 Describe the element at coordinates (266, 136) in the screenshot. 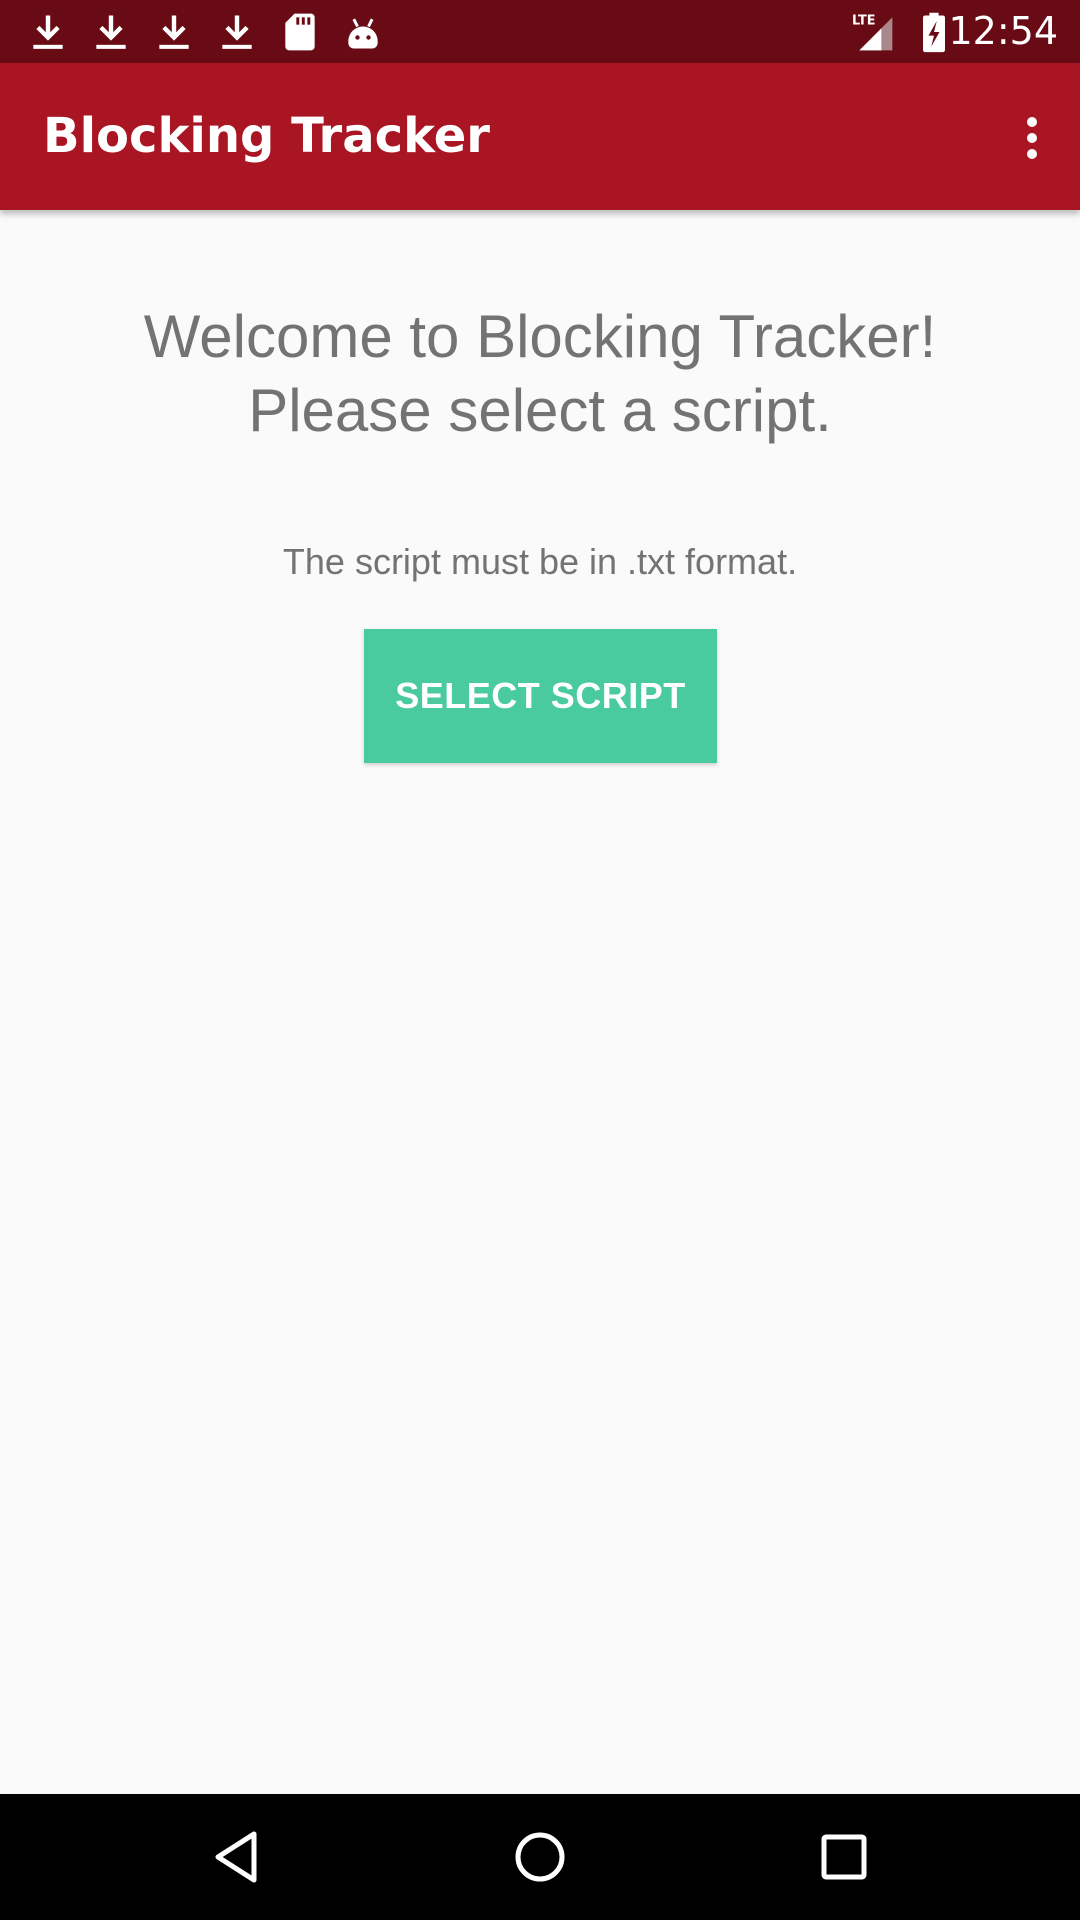

I see `app-title: Blocking Tracker` at that location.